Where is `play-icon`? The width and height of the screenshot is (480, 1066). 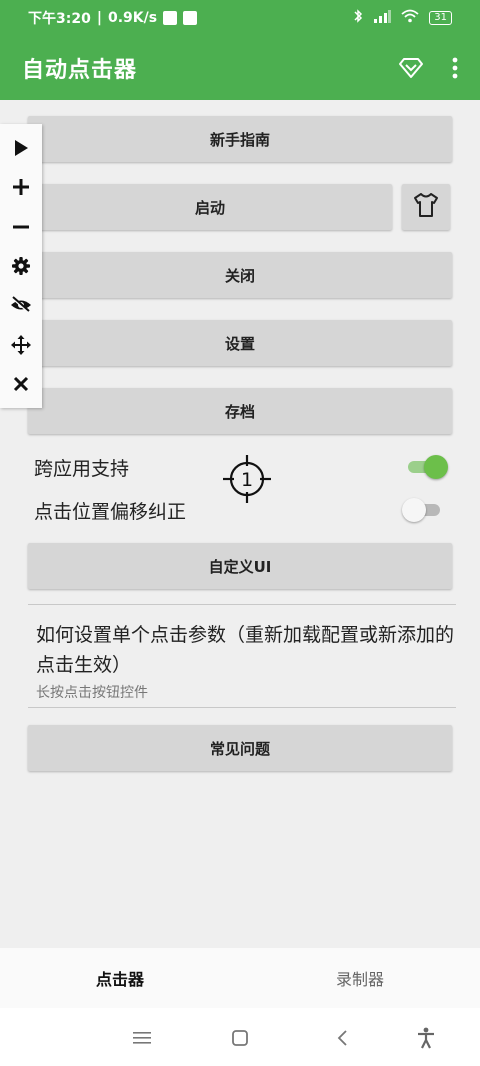
play-icon is located at coordinates (21, 148).